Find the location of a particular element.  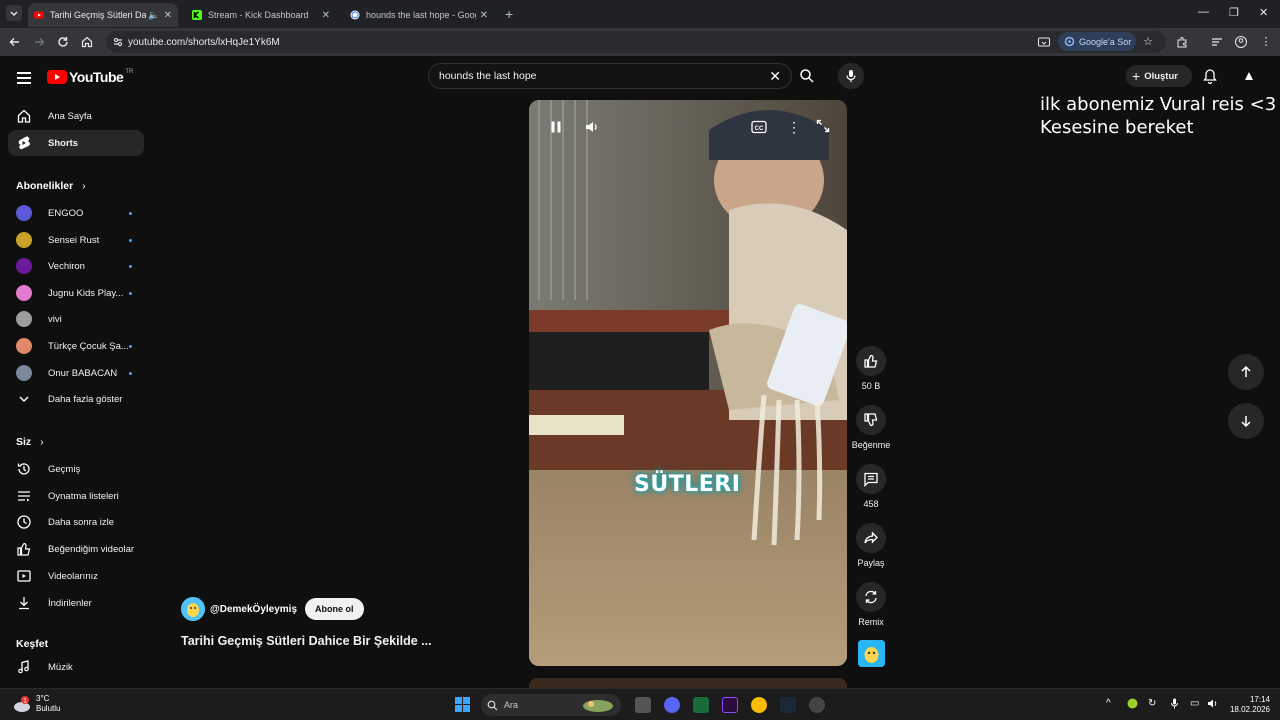

thumbs-up-icon is located at coordinates (871, 361).